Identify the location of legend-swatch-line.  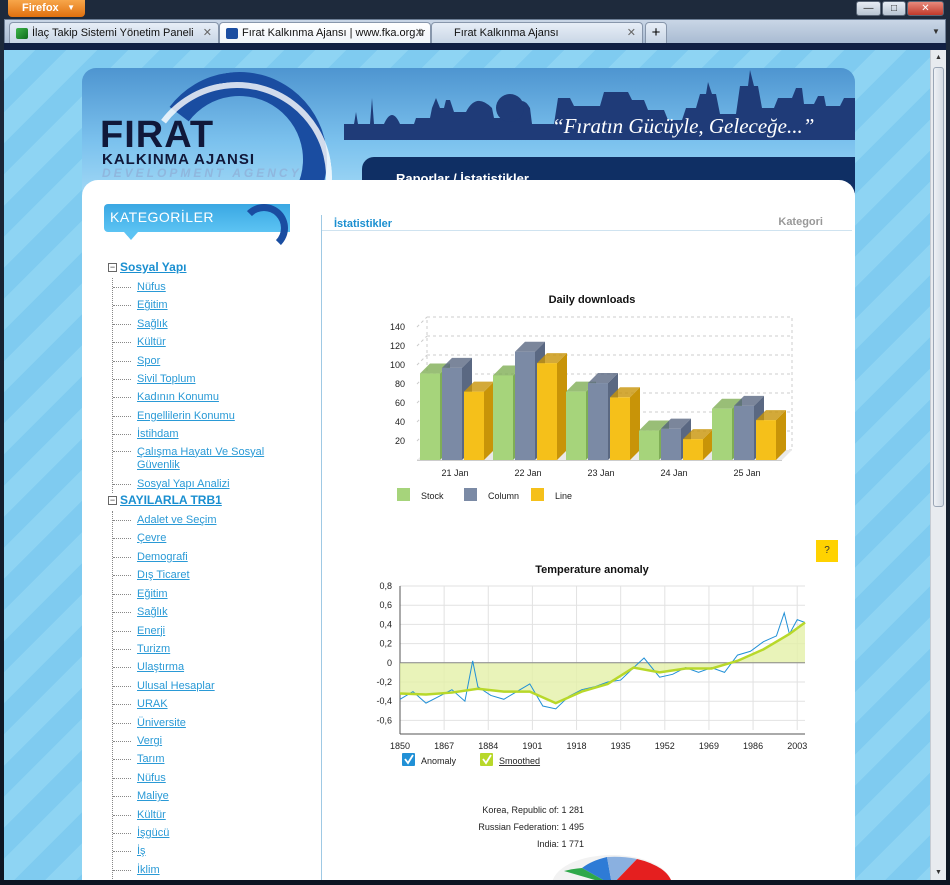
(537, 494).